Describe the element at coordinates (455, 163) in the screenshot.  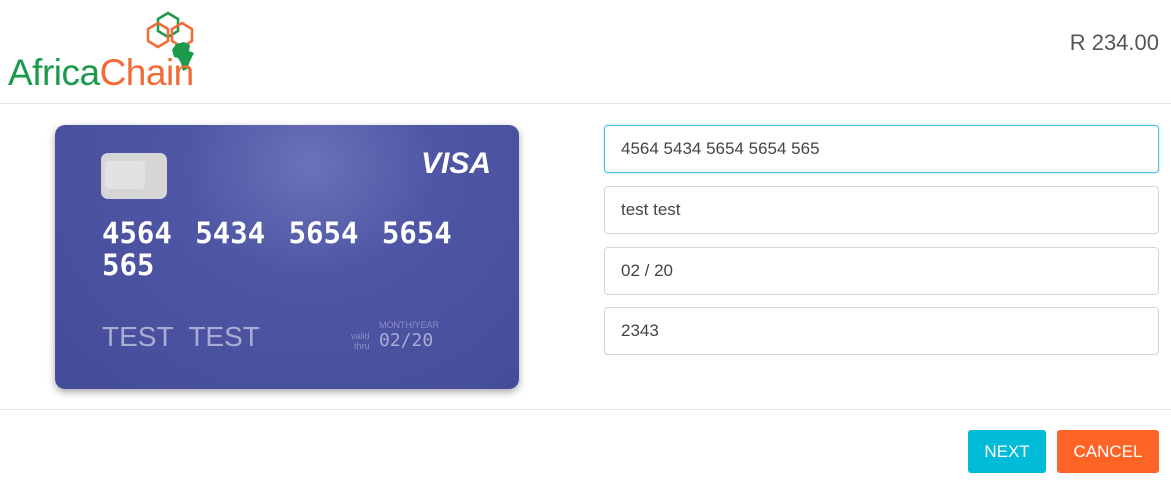
I see `visa-logo: VISA` at that location.